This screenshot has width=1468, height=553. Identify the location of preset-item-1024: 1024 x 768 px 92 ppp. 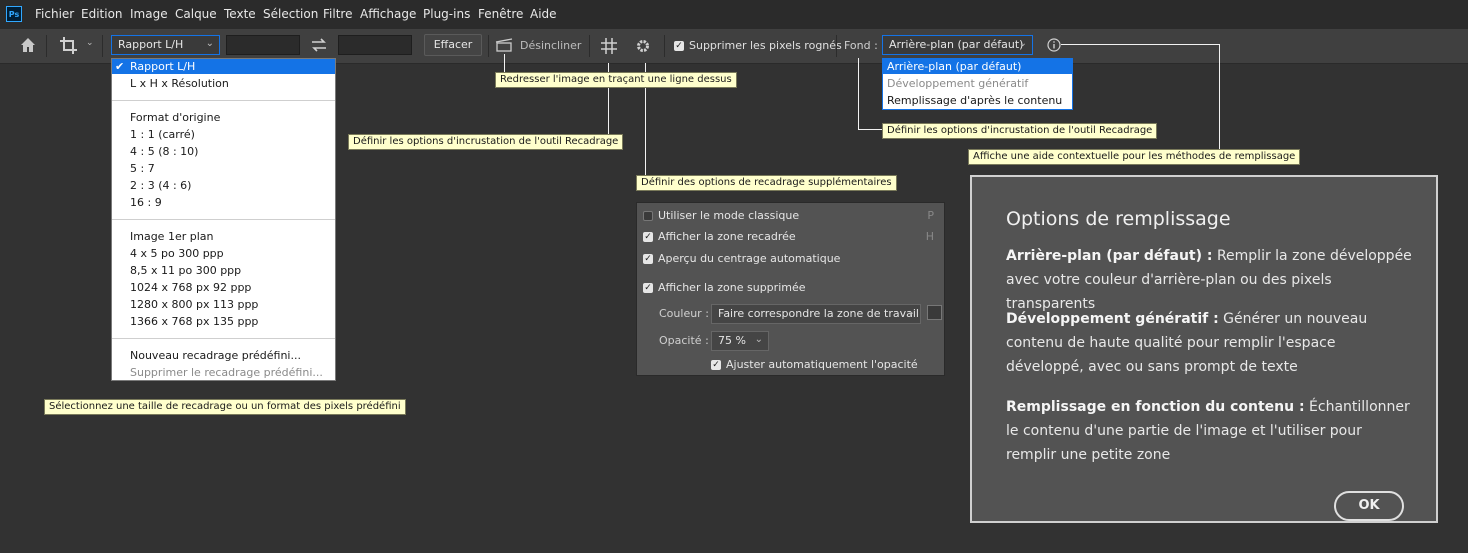
(190, 287).